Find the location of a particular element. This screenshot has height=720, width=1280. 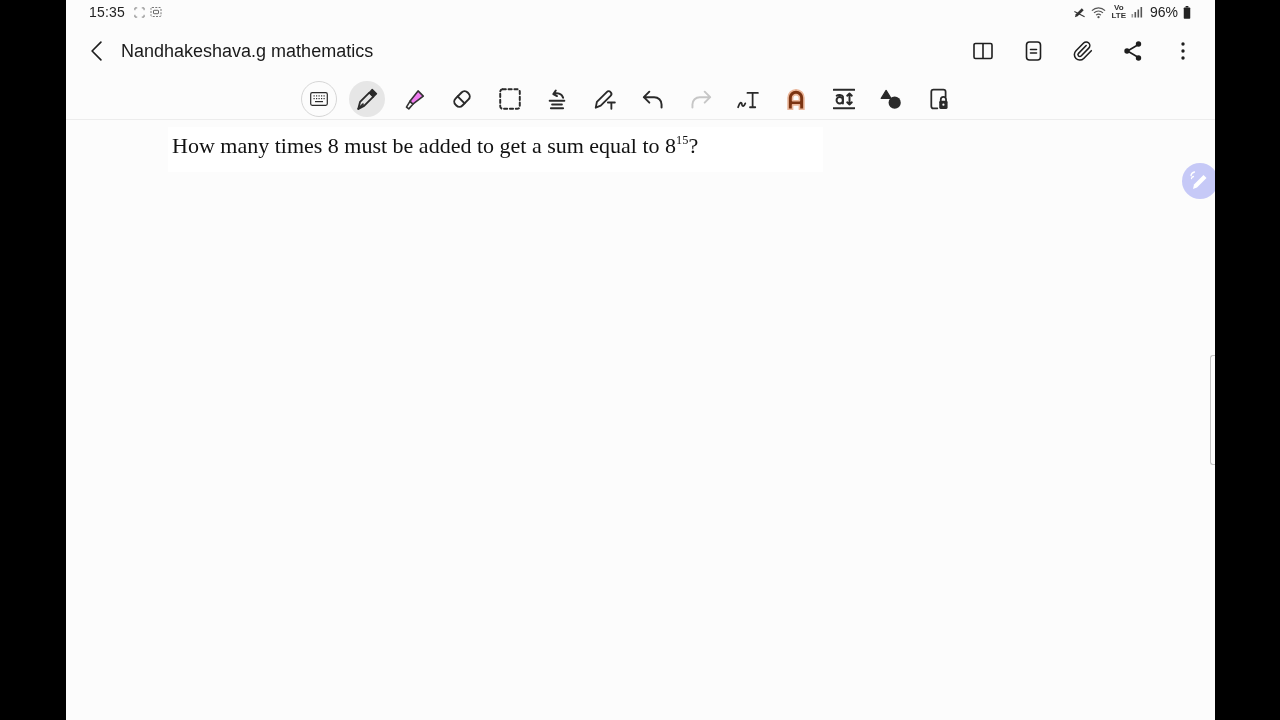

dashed-square-icon is located at coordinates (509, 98).